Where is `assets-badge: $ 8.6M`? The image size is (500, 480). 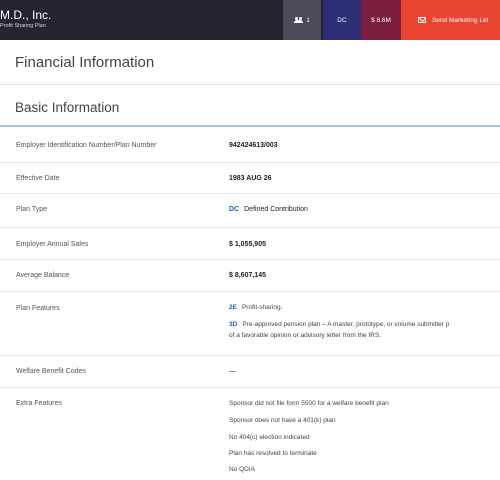
assets-badge: $ 8.6M is located at coordinates (381, 20).